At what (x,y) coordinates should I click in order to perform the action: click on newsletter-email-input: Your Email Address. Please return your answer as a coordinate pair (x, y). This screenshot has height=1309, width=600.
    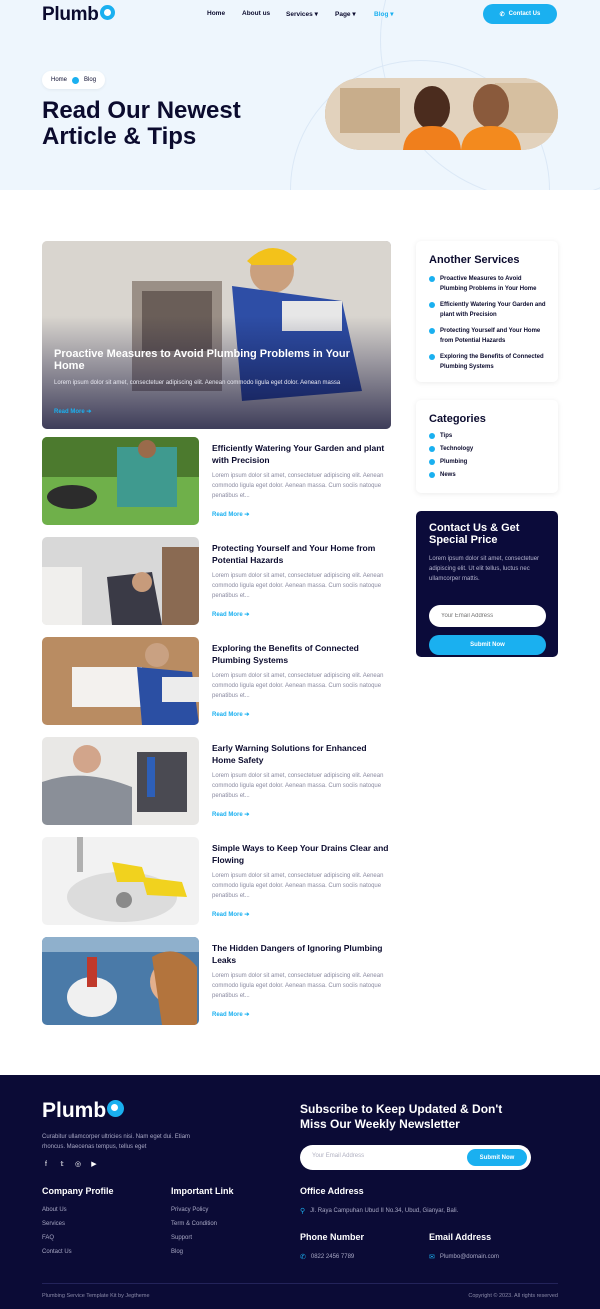
    Looking at the image, I should click on (338, 1156).